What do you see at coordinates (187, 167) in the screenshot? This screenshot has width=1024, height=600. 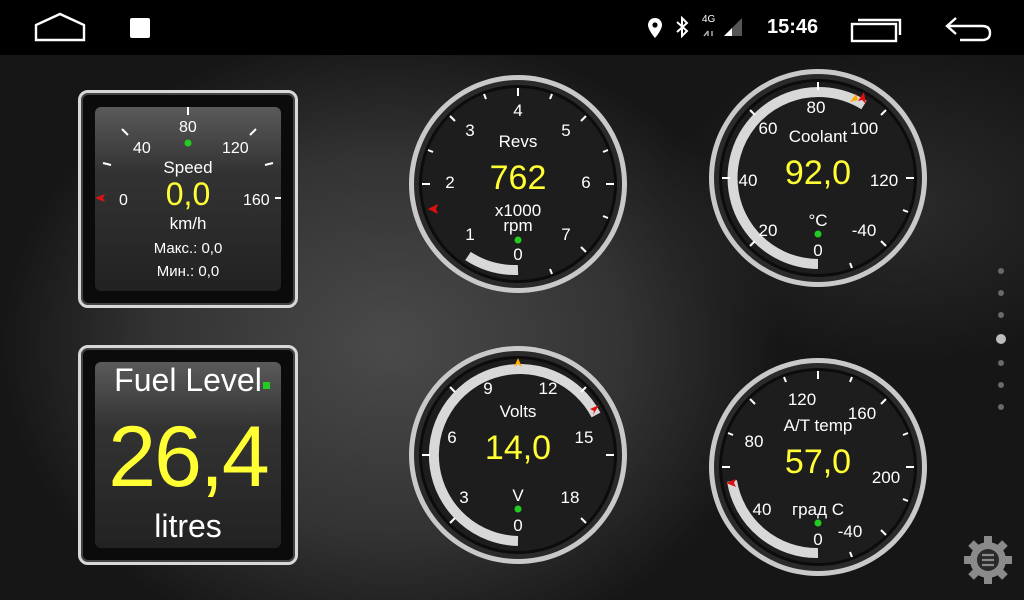 I see `speed-title: Speed` at bounding box center [187, 167].